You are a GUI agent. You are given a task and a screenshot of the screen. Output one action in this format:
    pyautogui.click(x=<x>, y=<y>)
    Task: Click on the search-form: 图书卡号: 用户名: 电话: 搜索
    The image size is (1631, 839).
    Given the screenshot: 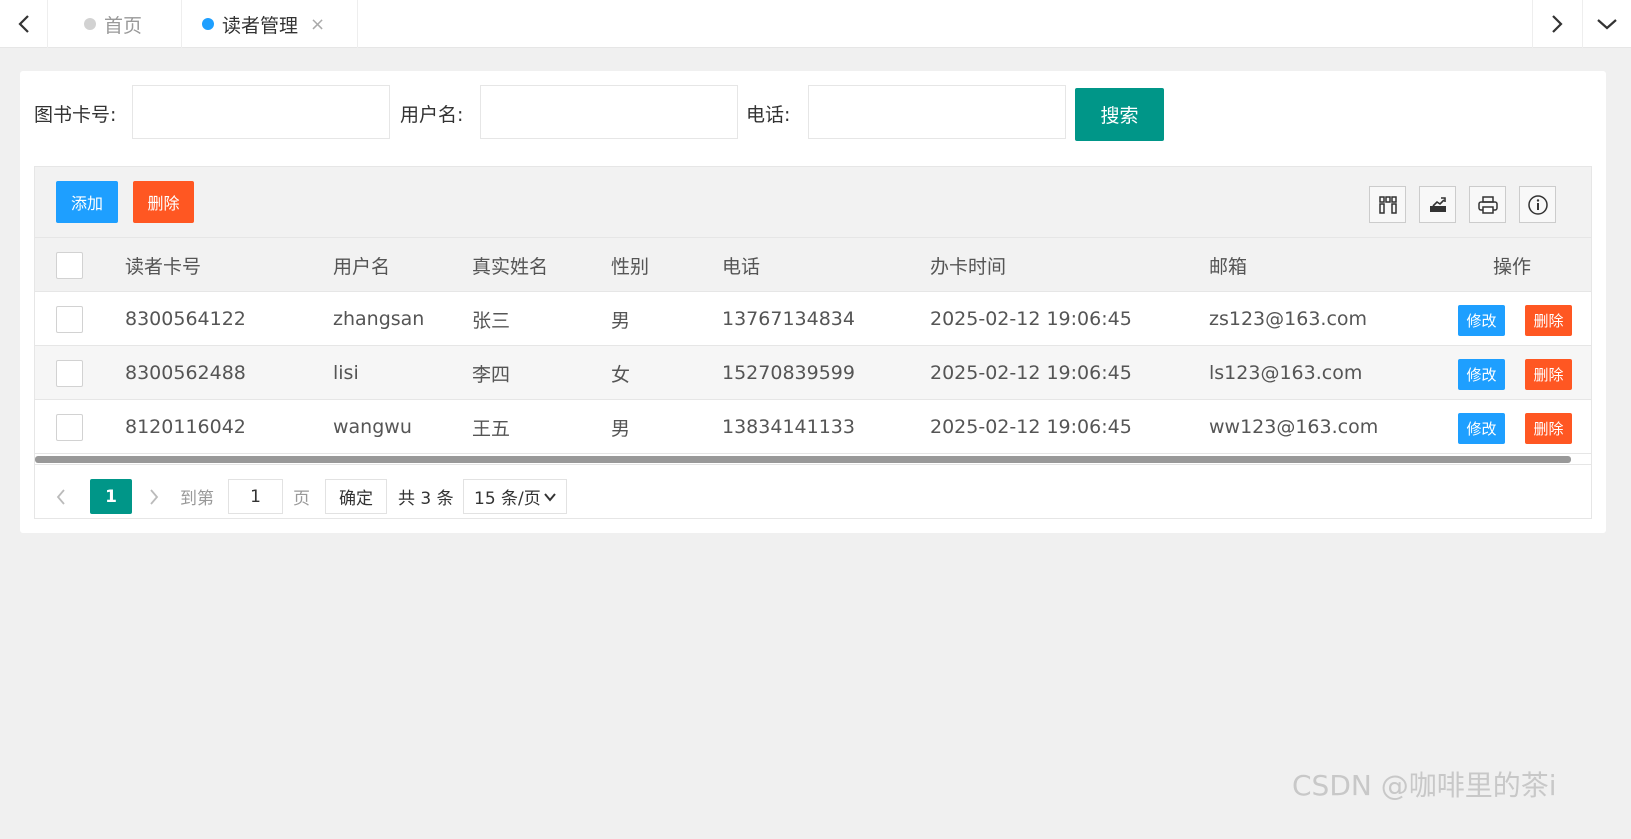 What is the action you would take?
    pyautogui.click(x=784, y=113)
    